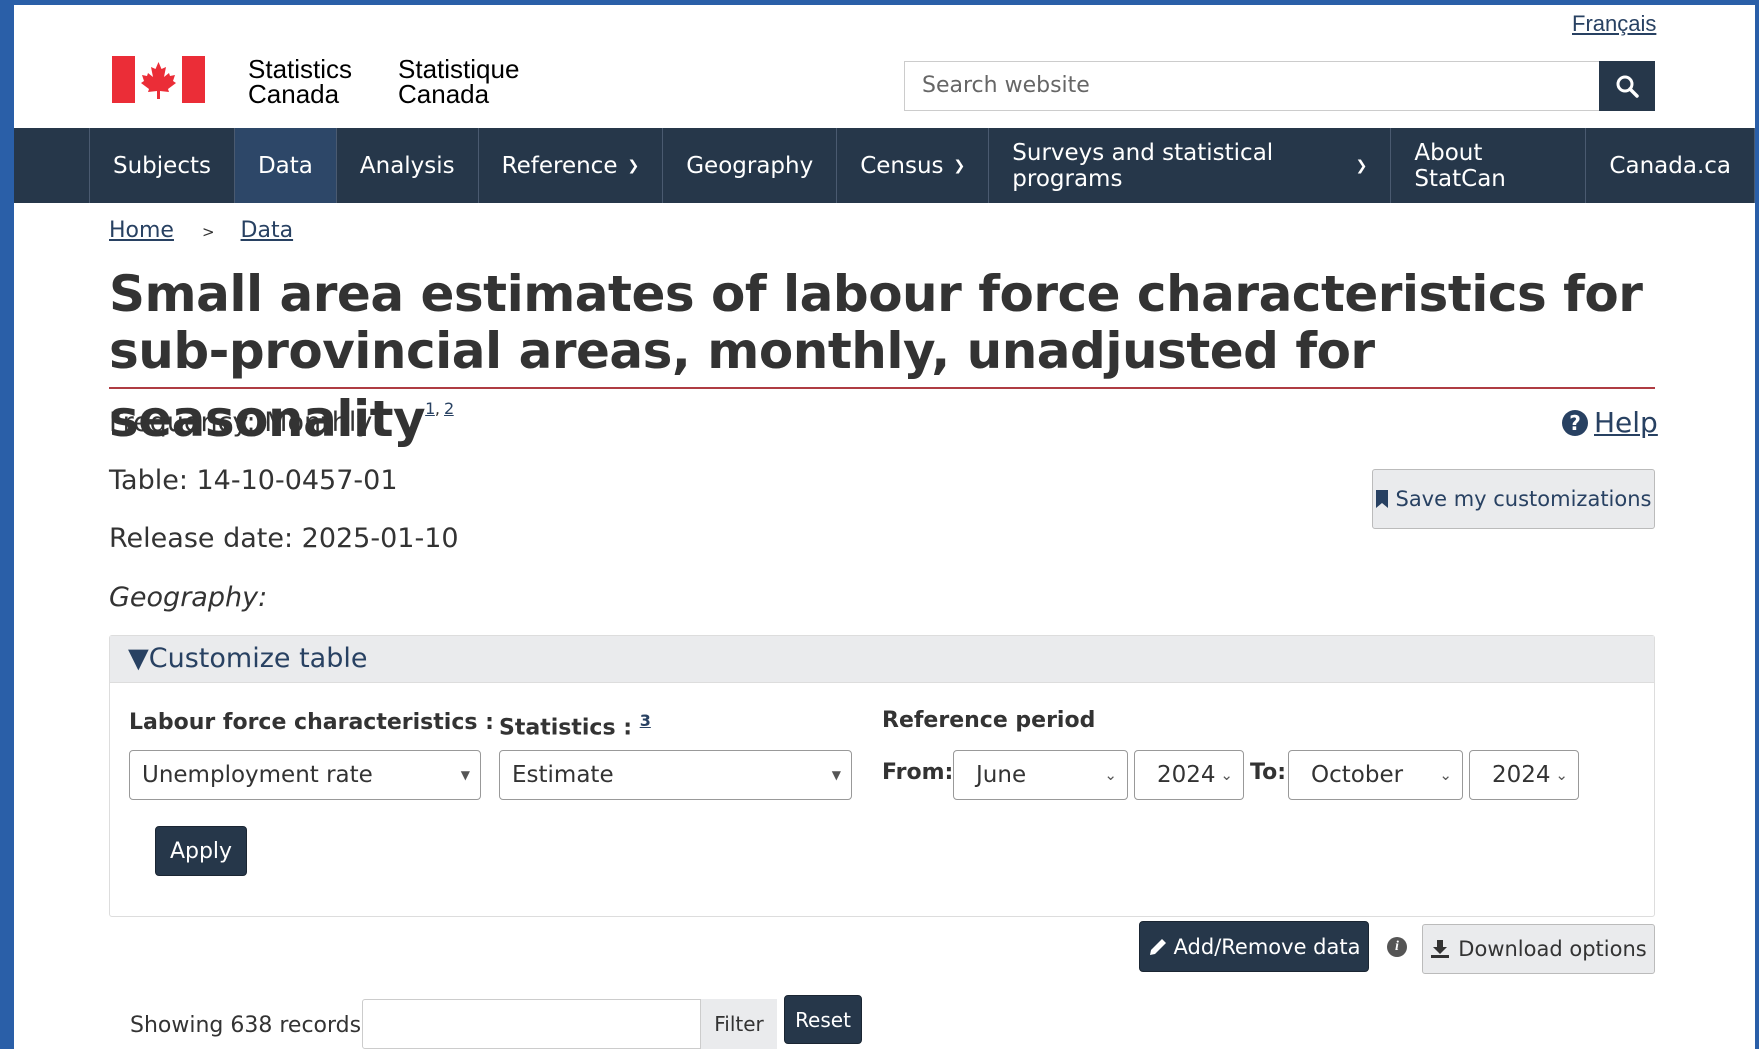 The image size is (1759, 1049). I want to click on question-circle-icon: ?, so click(1575, 422).